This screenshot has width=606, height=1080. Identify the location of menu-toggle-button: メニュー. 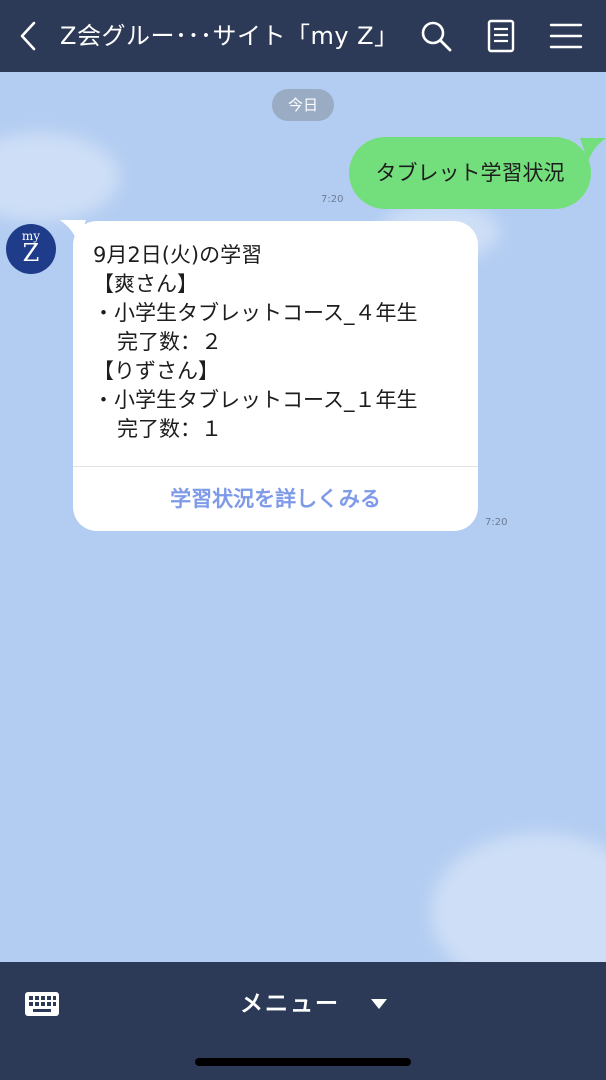
(325, 1004).